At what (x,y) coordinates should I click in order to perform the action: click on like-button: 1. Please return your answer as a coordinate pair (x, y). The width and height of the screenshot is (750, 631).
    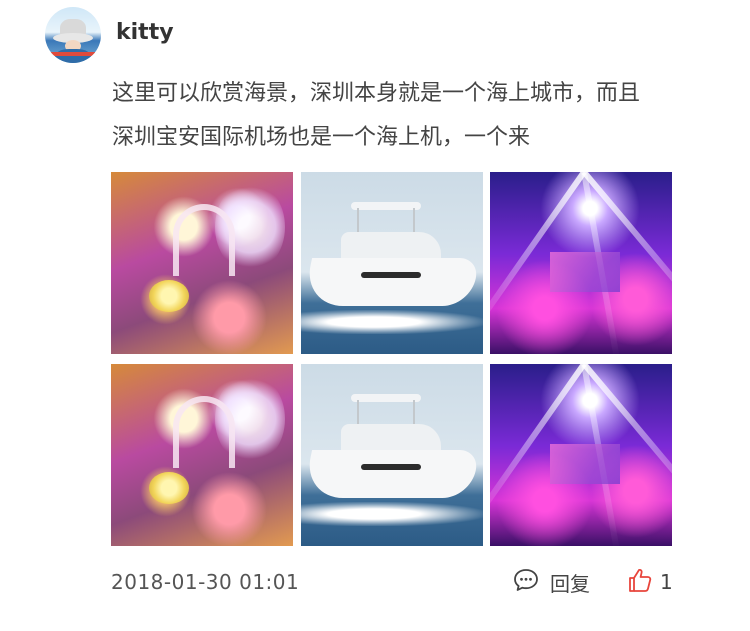
    Looking at the image, I should click on (649, 582).